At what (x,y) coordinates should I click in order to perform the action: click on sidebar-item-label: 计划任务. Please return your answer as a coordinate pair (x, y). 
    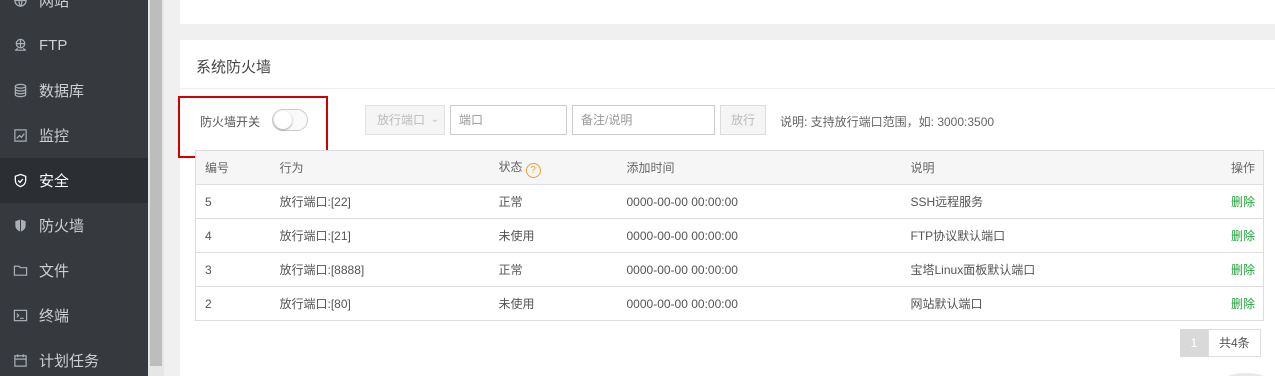
    Looking at the image, I should click on (69, 361).